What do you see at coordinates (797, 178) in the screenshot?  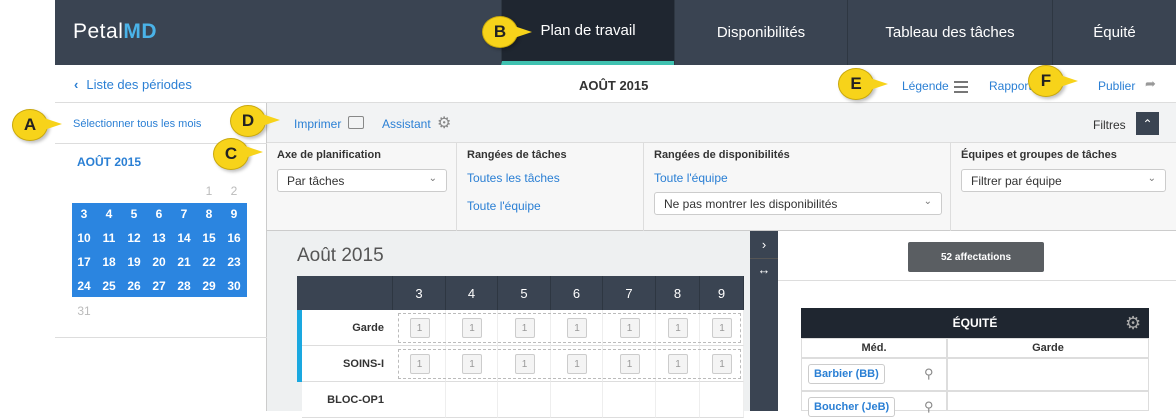 I see `availability-team-link: Toute l'équipe` at bounding box center [797, 178].